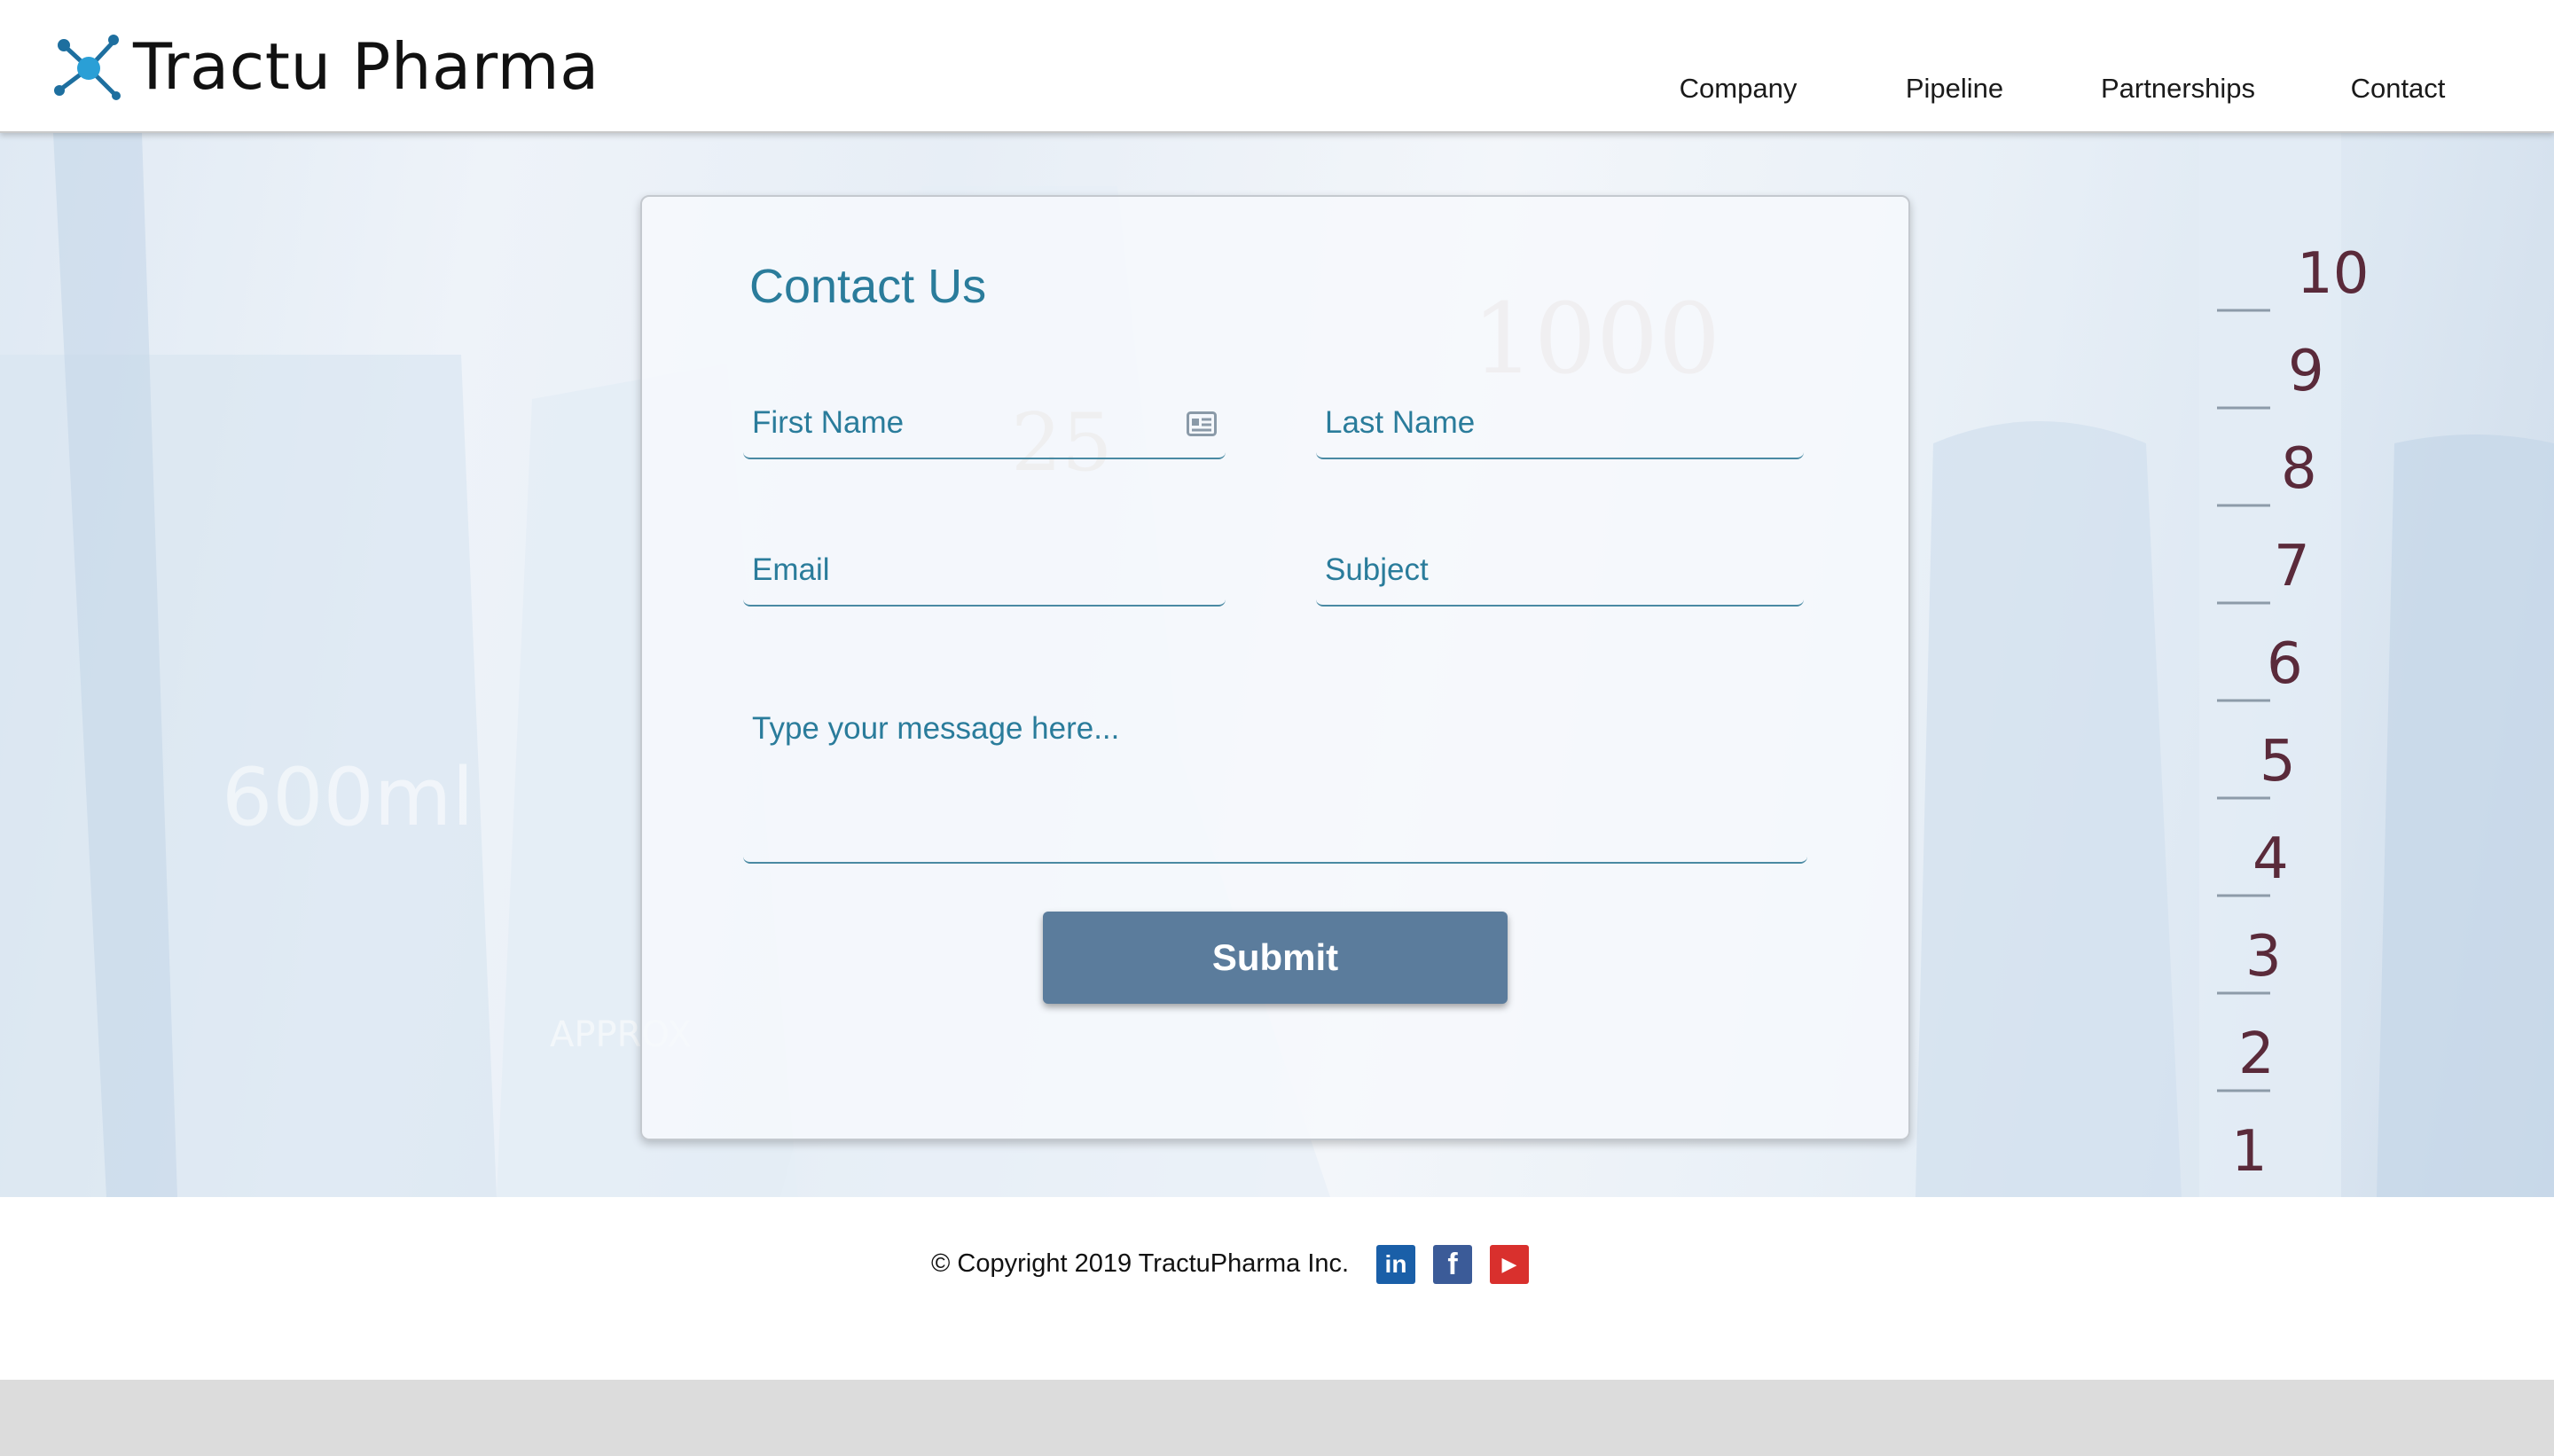 The height and width of the screenshot is (1456, 2554). What do you see at coordinates (1202, 423) in the screenshot?
I see `contact-card-icon` at bounding box center [1202, 423].